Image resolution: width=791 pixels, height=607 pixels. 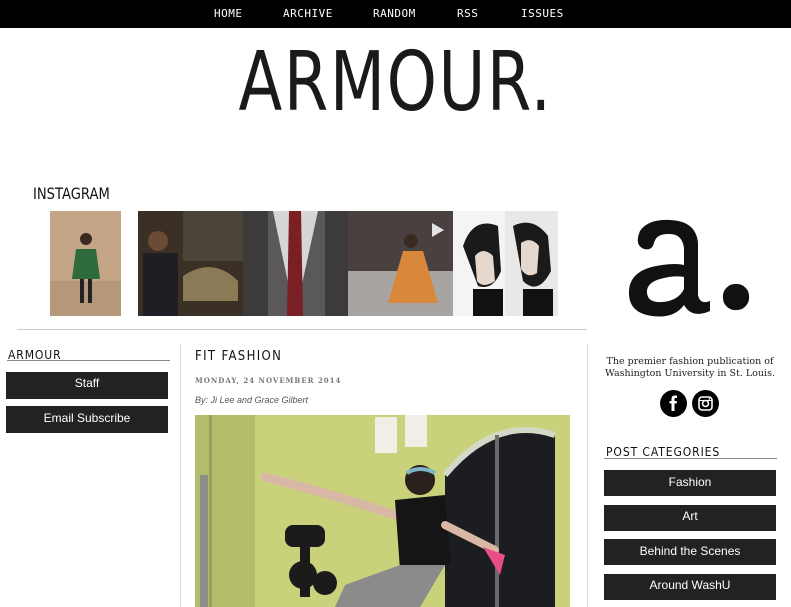 I want to click on facebook-icon, so click(x=673, y=403).